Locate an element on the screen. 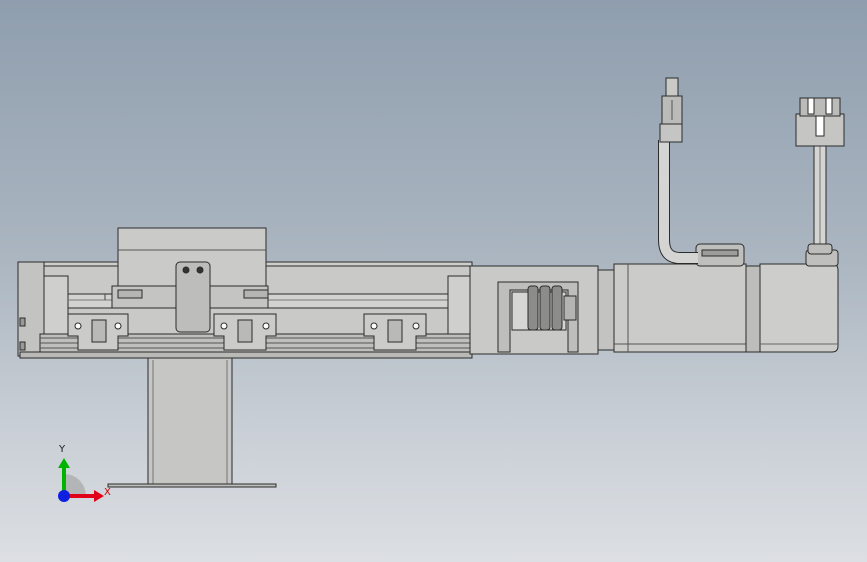  x-axis-label: X is located at coordinates (107, 492).